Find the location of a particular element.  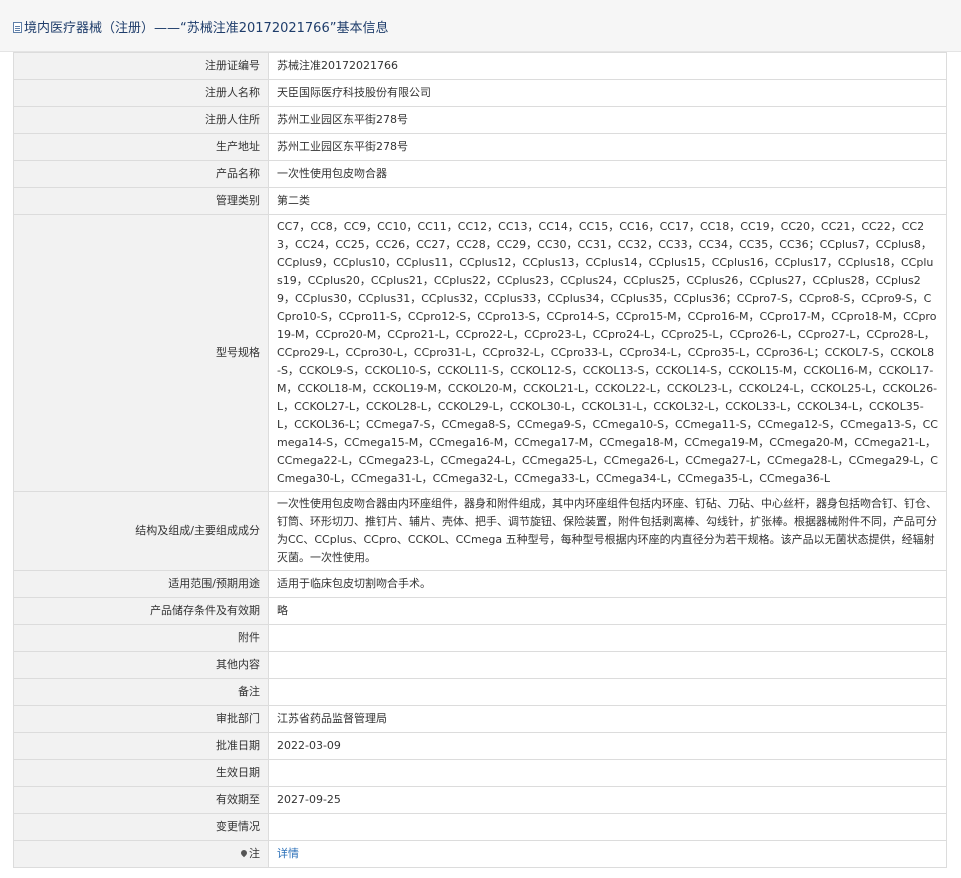

table-row-intended-use: 适用范围/预期用途 适用于临床包皮切割吻合手术。 is located at coordinates (480, 584).